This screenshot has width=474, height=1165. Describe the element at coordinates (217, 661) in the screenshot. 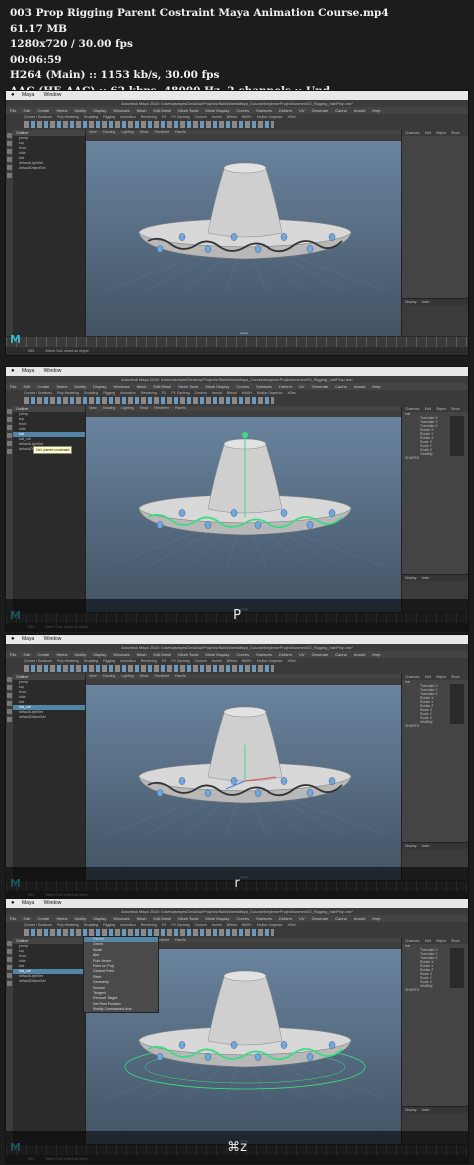

I see `shelf-tab: Arnold` at that location.